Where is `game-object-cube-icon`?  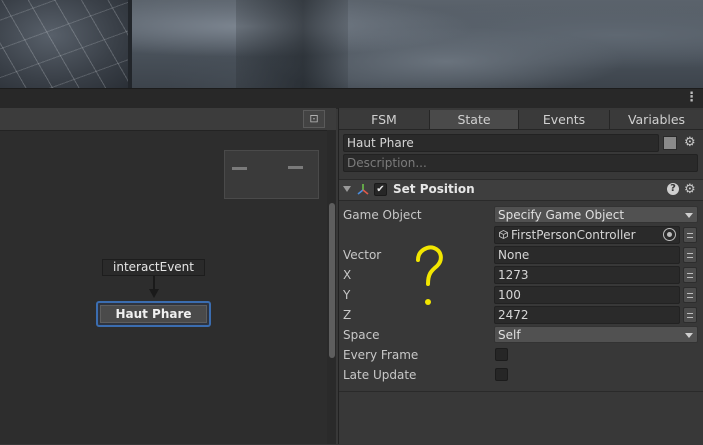
game-object-cube-icon is located at coordinates (503, 234).